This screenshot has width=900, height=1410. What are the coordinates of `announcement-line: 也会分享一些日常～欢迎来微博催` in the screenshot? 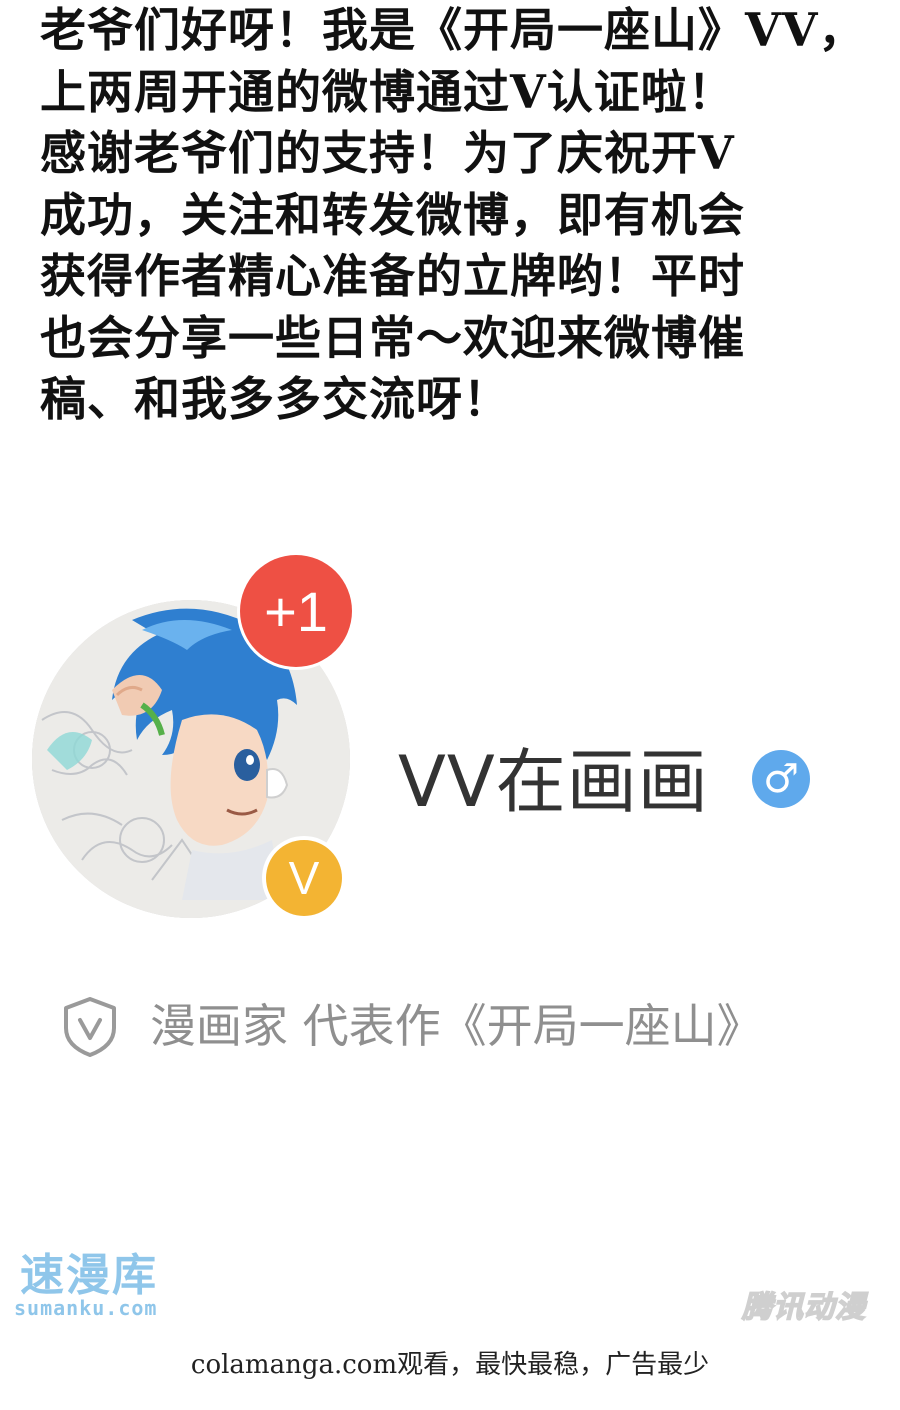 It's located at (392, 337).